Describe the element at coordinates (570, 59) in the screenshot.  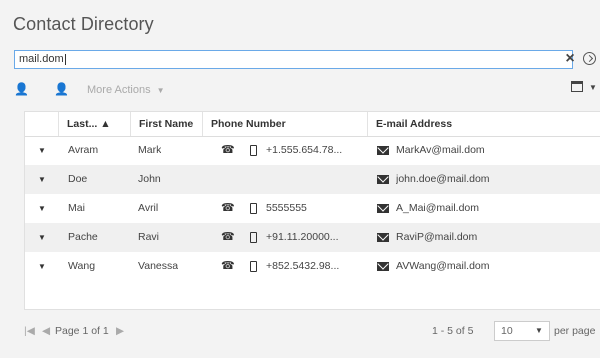
I see `close-icon: ×` at that location.